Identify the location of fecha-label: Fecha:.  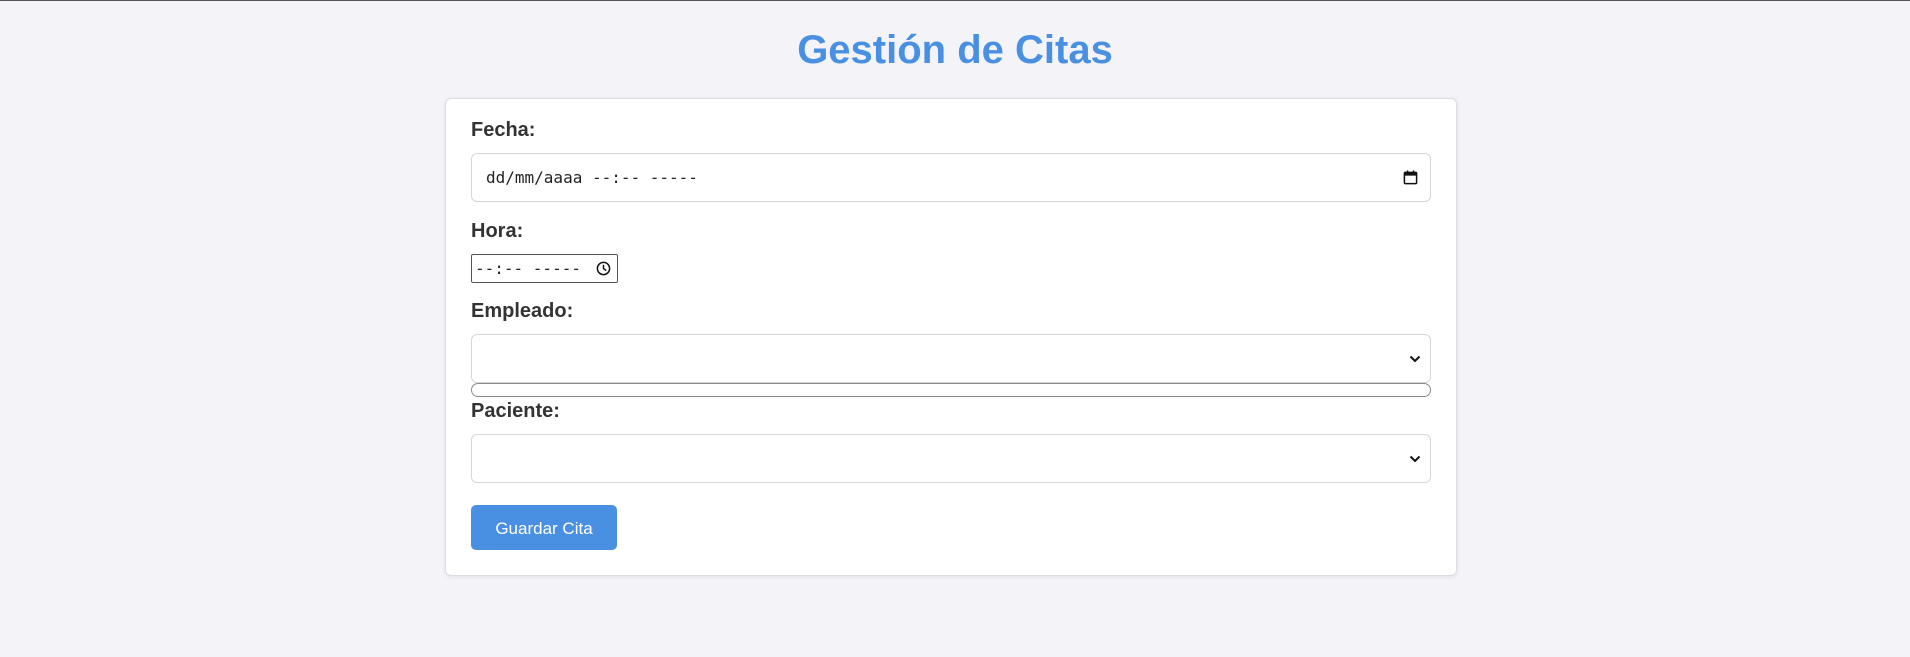
(503, 130).